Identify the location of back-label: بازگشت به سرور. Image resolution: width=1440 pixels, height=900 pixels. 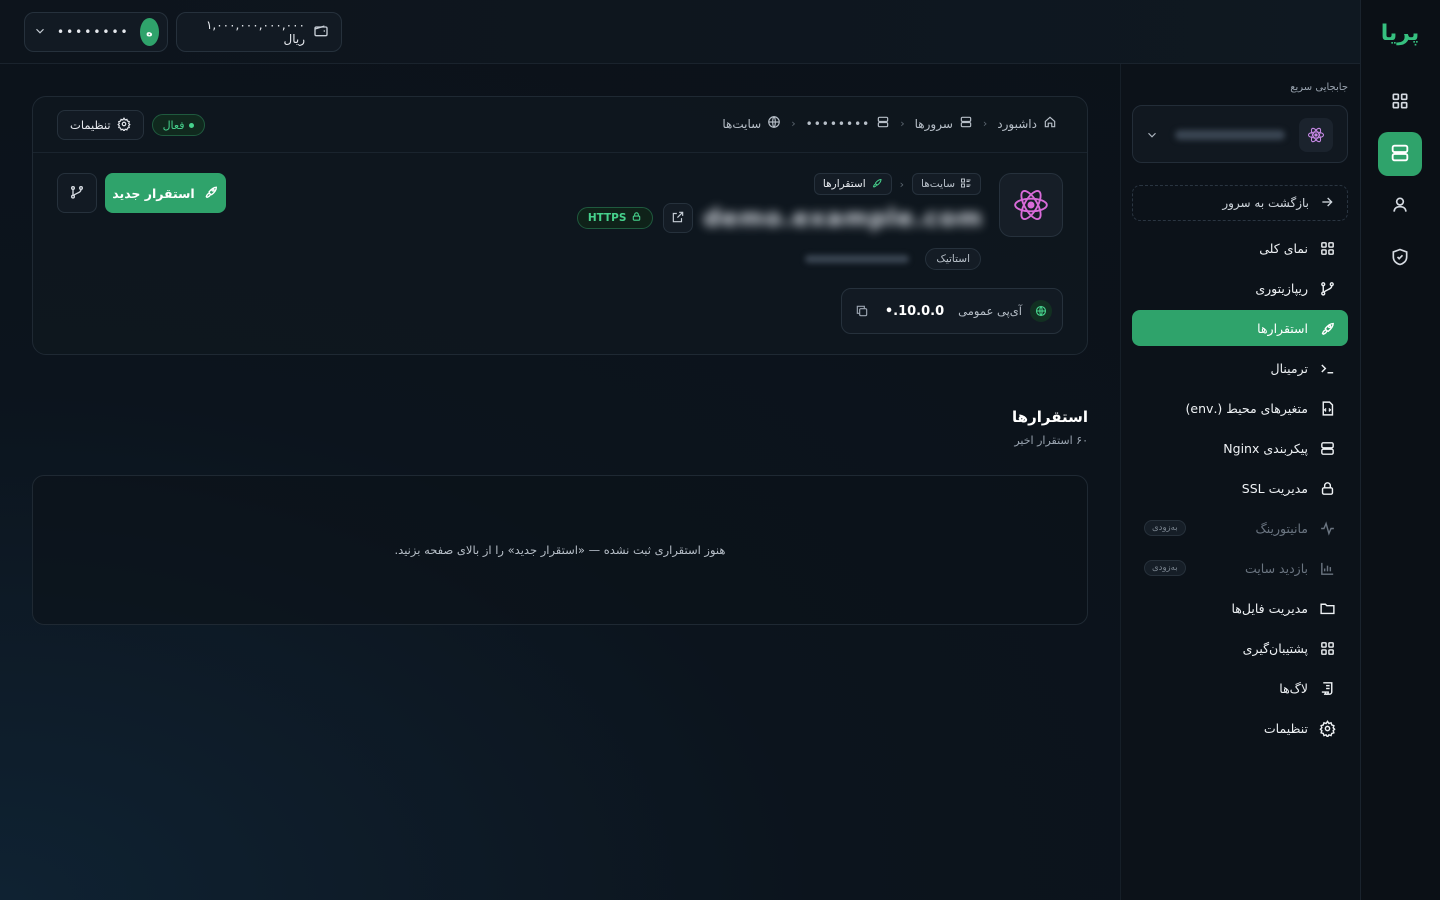
(1265, 203).